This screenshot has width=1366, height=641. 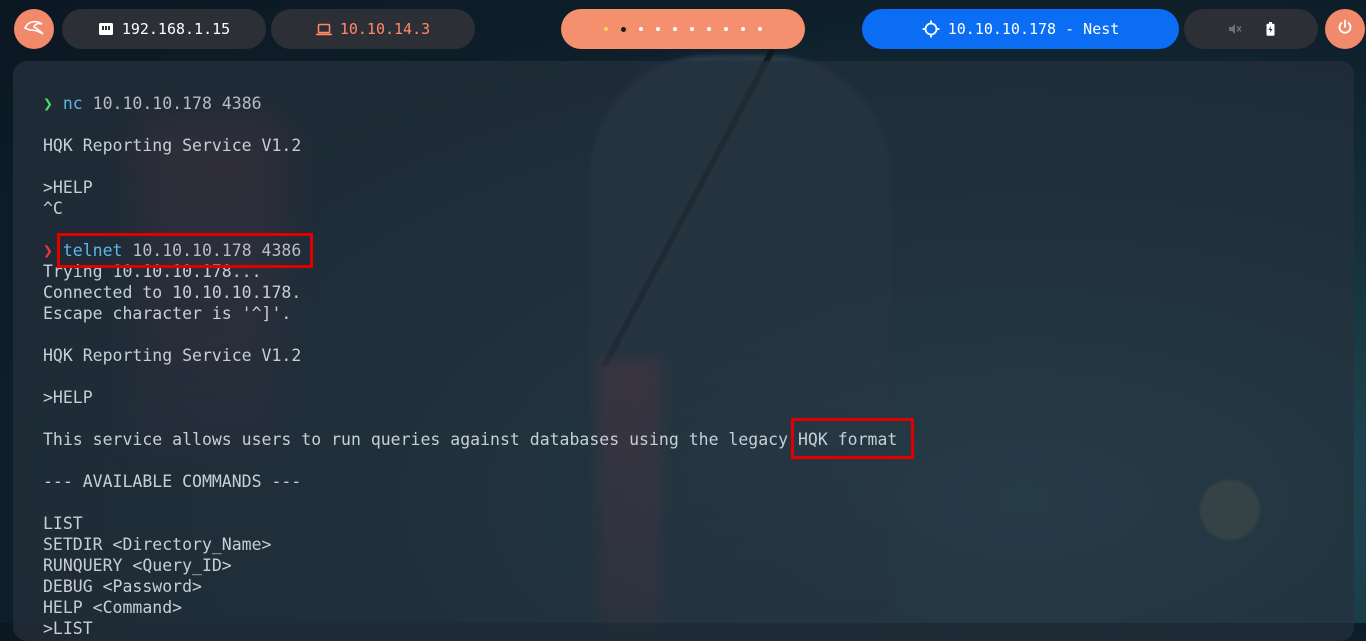 I want to click on terminal-line: Escape character is '^]'., so click(x=167, y=313).